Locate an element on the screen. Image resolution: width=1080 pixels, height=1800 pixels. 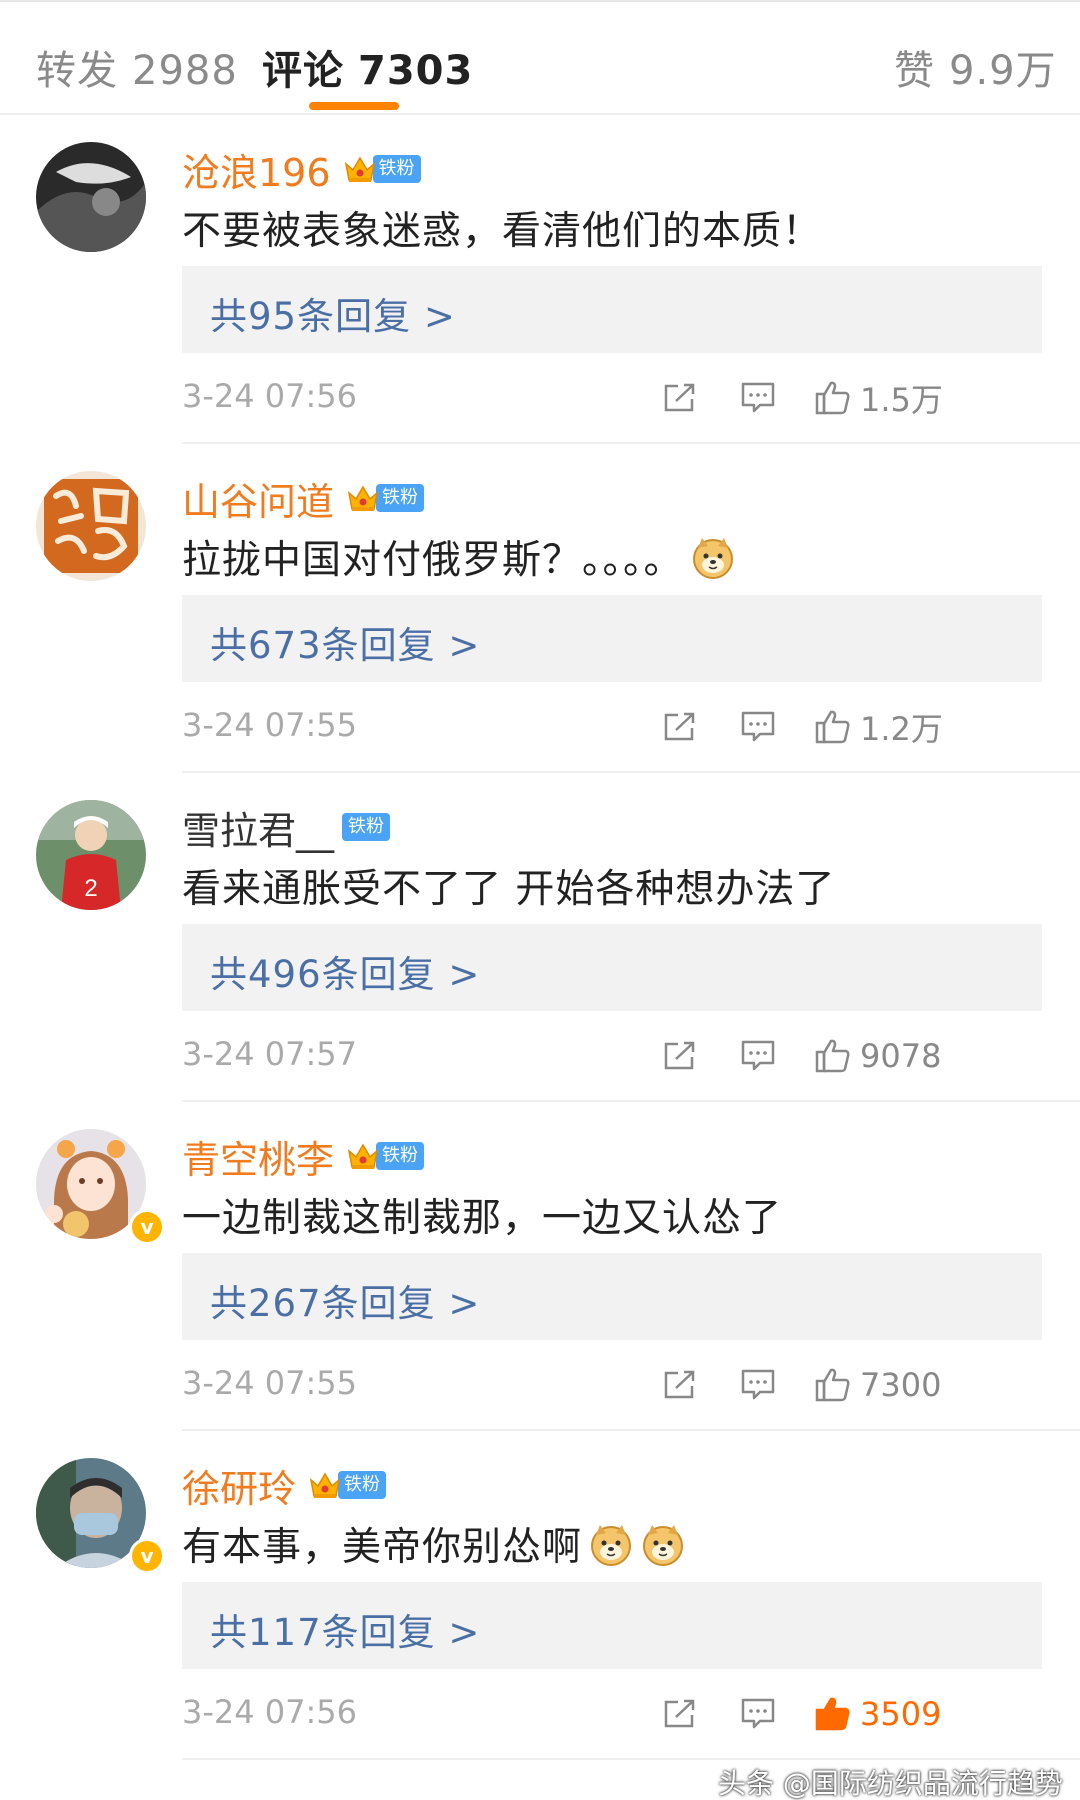
comment-text-content: 有本事，美帝你别怂啊 is located at coordinates (382, 1547).